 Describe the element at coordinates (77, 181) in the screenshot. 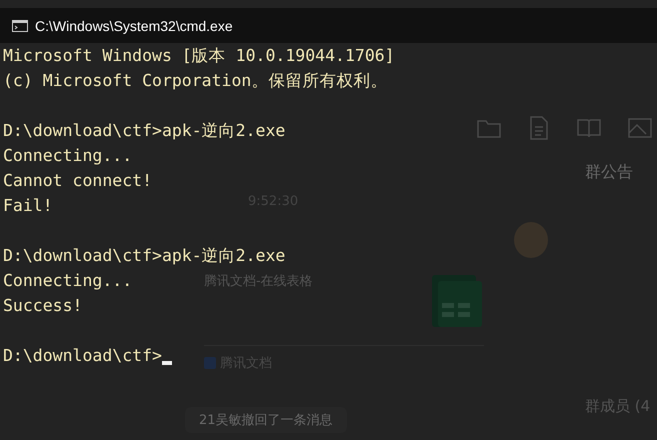

I see `console-line: Cannot connect!` at that location.